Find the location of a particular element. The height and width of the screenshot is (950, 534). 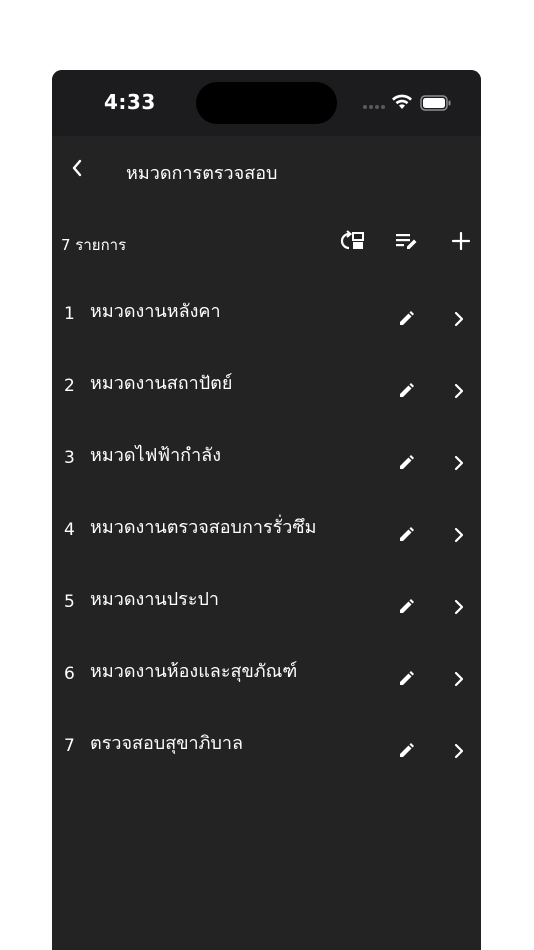

item-number: 7 is located at coordinates (69, 746).